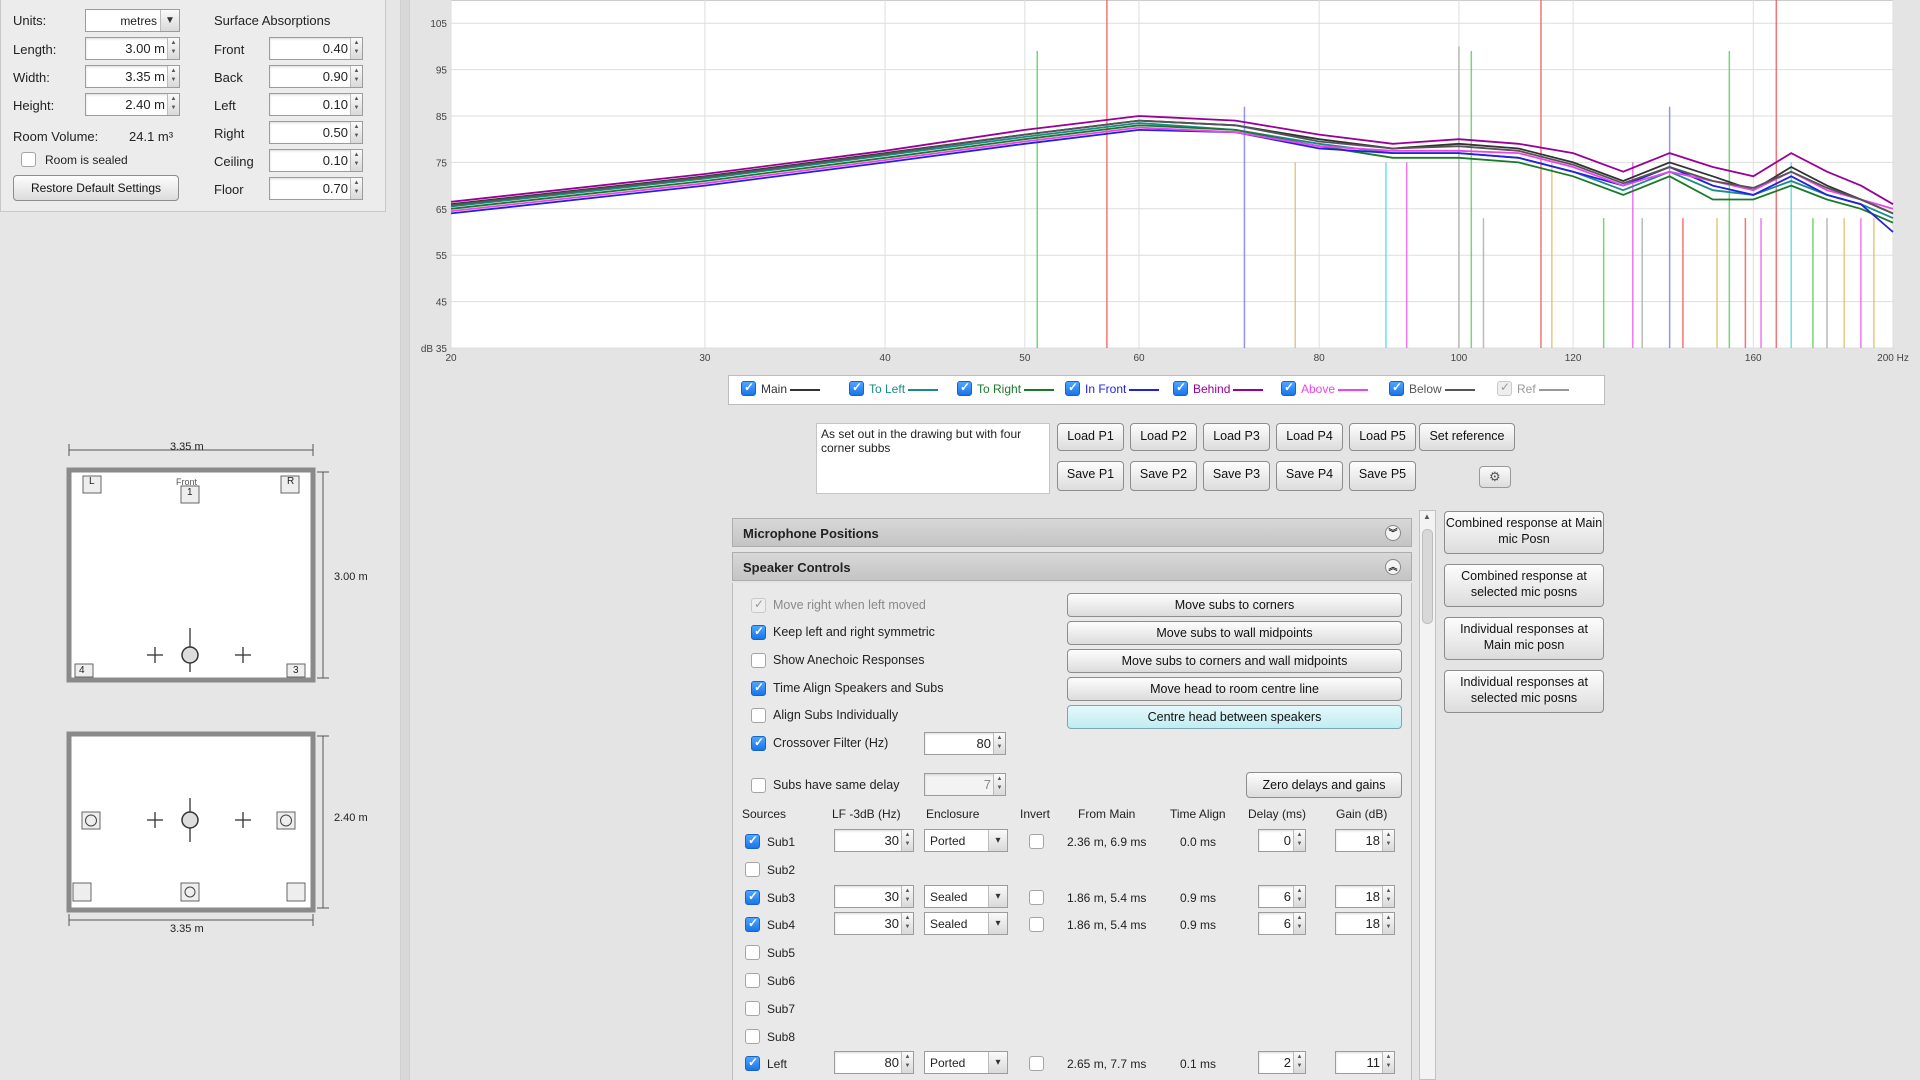  Describe the element at coordinates (1382, 437) in the screenshot. I see `load-preset-5-button: Load P5` at that location.